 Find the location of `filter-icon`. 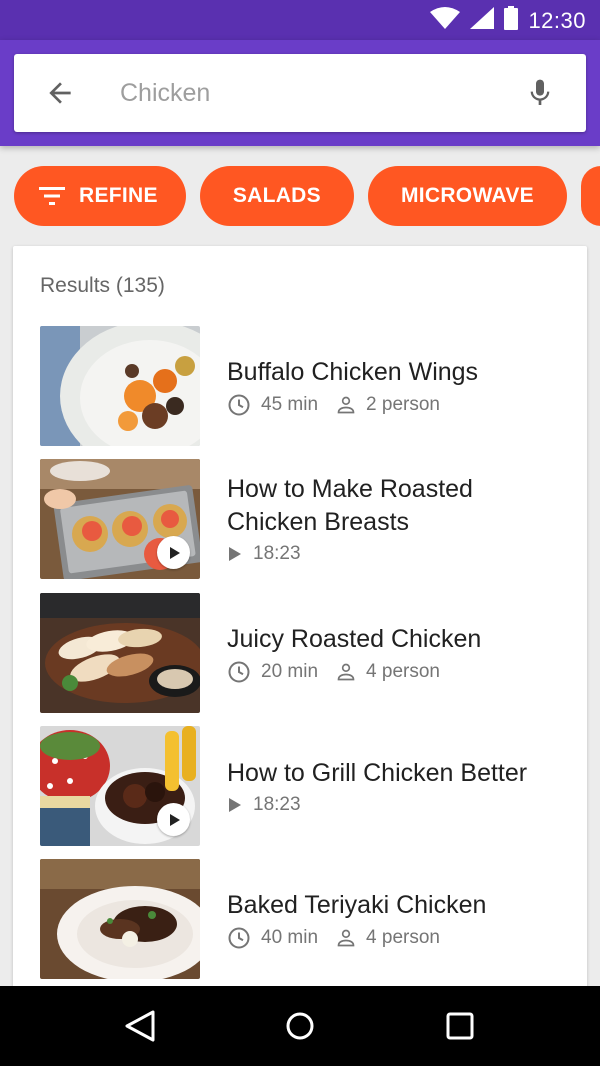

filter-icon is located at coordinates (52, 196).